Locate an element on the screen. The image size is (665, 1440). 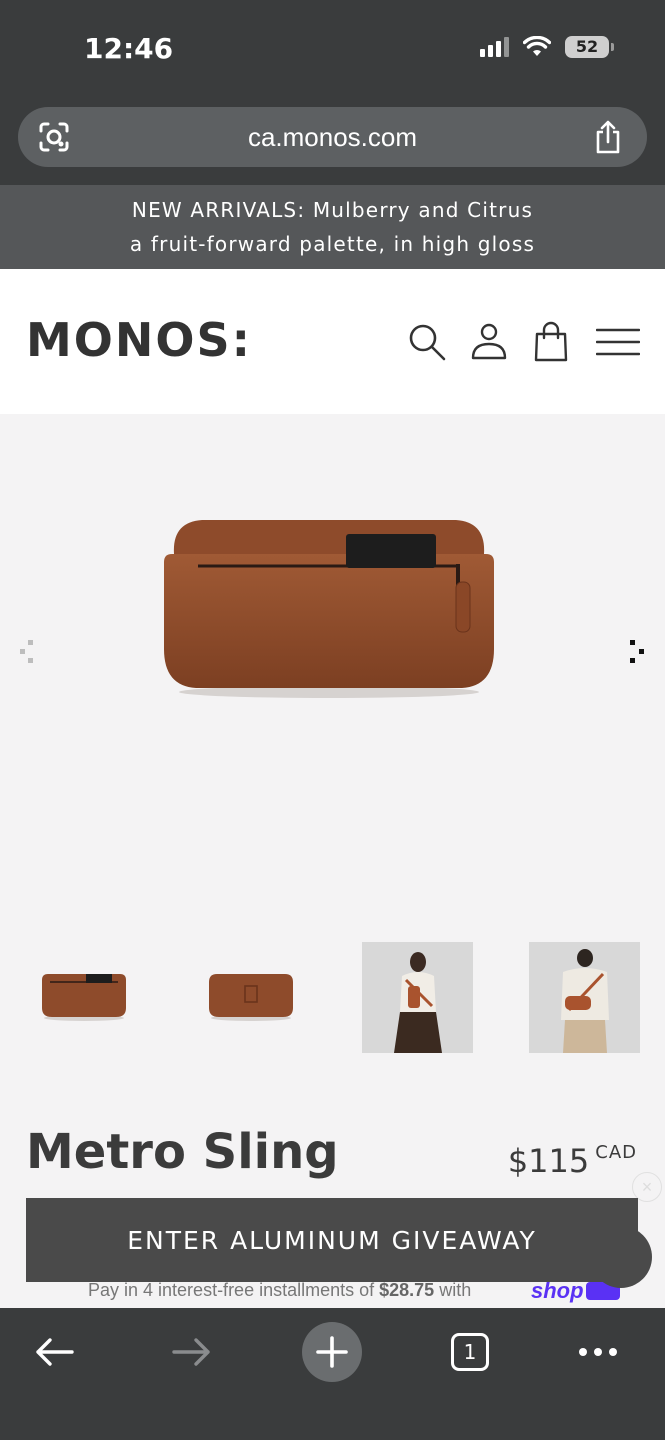
signal-icon is located at coordinates (494, 47).